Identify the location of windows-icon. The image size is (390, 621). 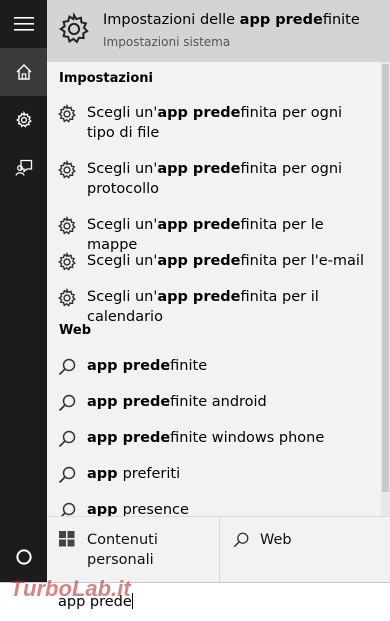
(67, 539).